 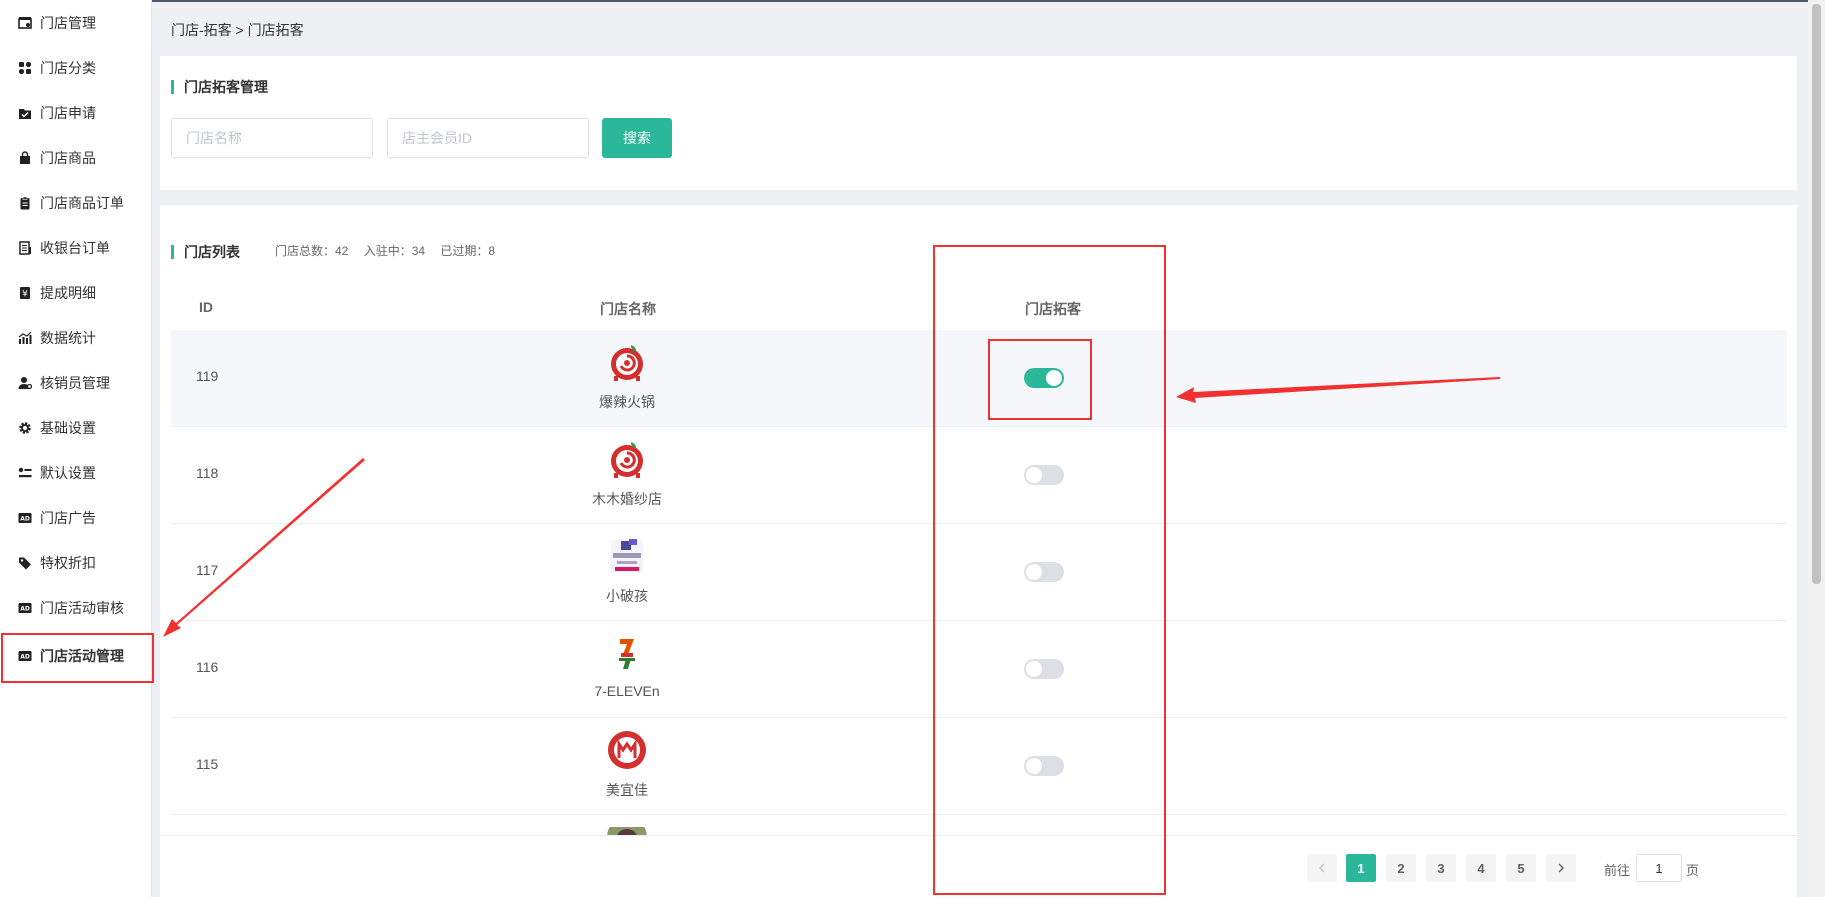 I want to click on sidebar-item-store-manage: 门店管理, so click(x=76, y=22).